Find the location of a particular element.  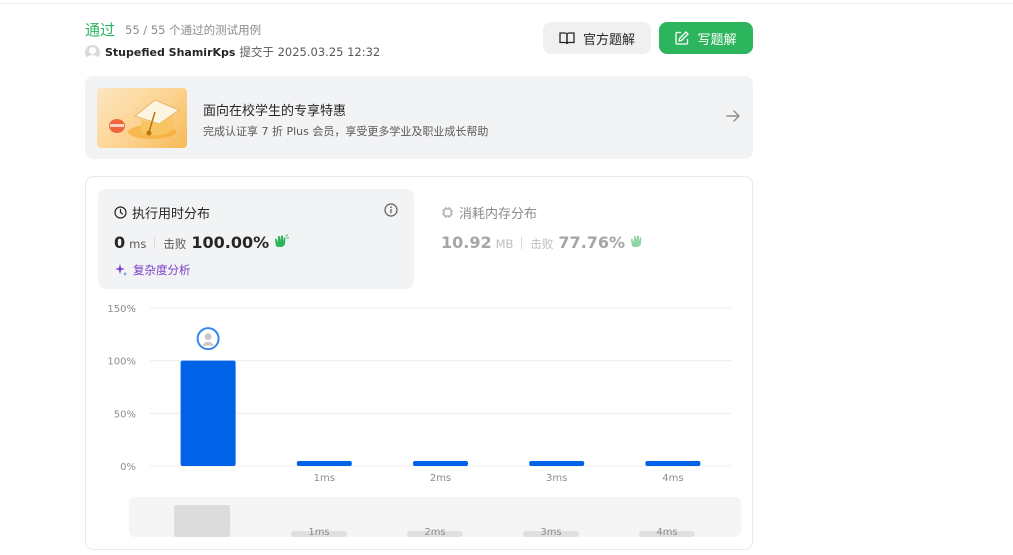

memory-values: 10.92 MB 击败 77.76% is located at coordinates (543, 242).